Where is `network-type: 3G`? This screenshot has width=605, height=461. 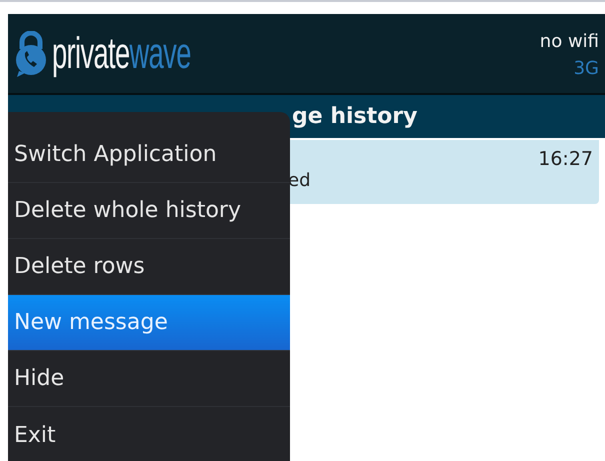
network-type: 3G is located at coordinates (586, 69).